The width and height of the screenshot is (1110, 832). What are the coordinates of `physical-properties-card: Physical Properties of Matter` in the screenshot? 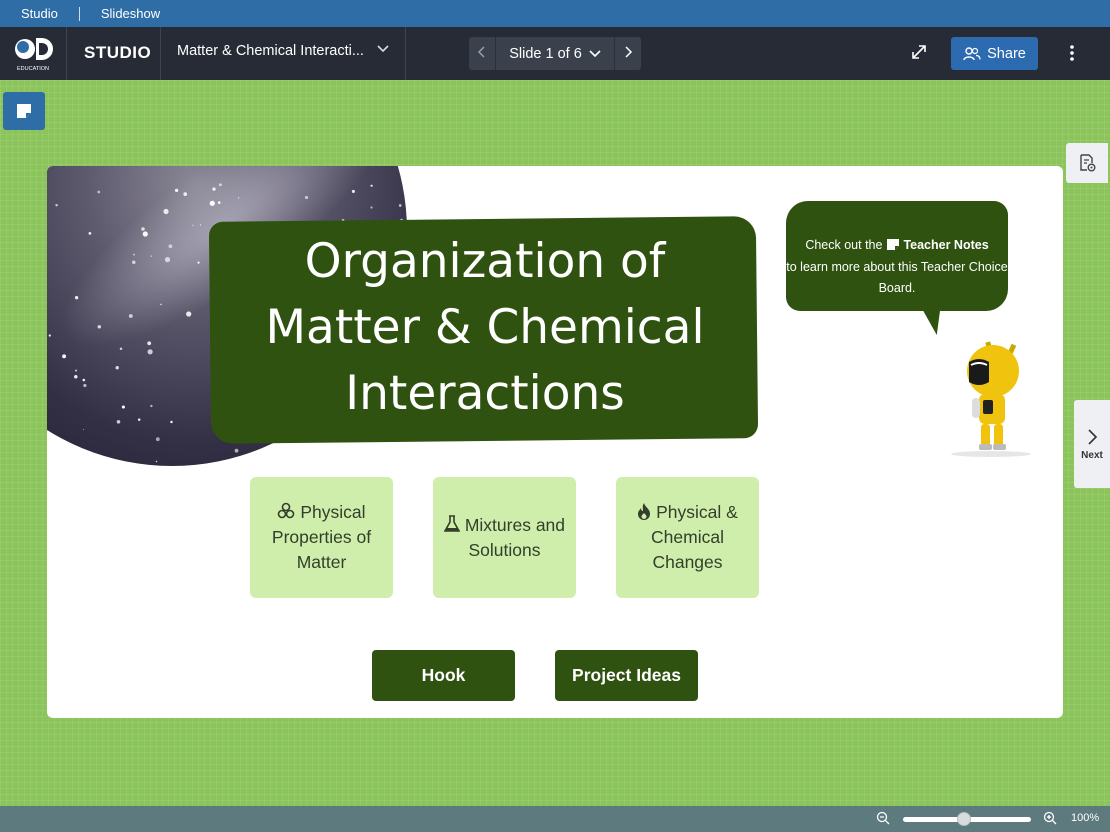 It's located at (321, 537).